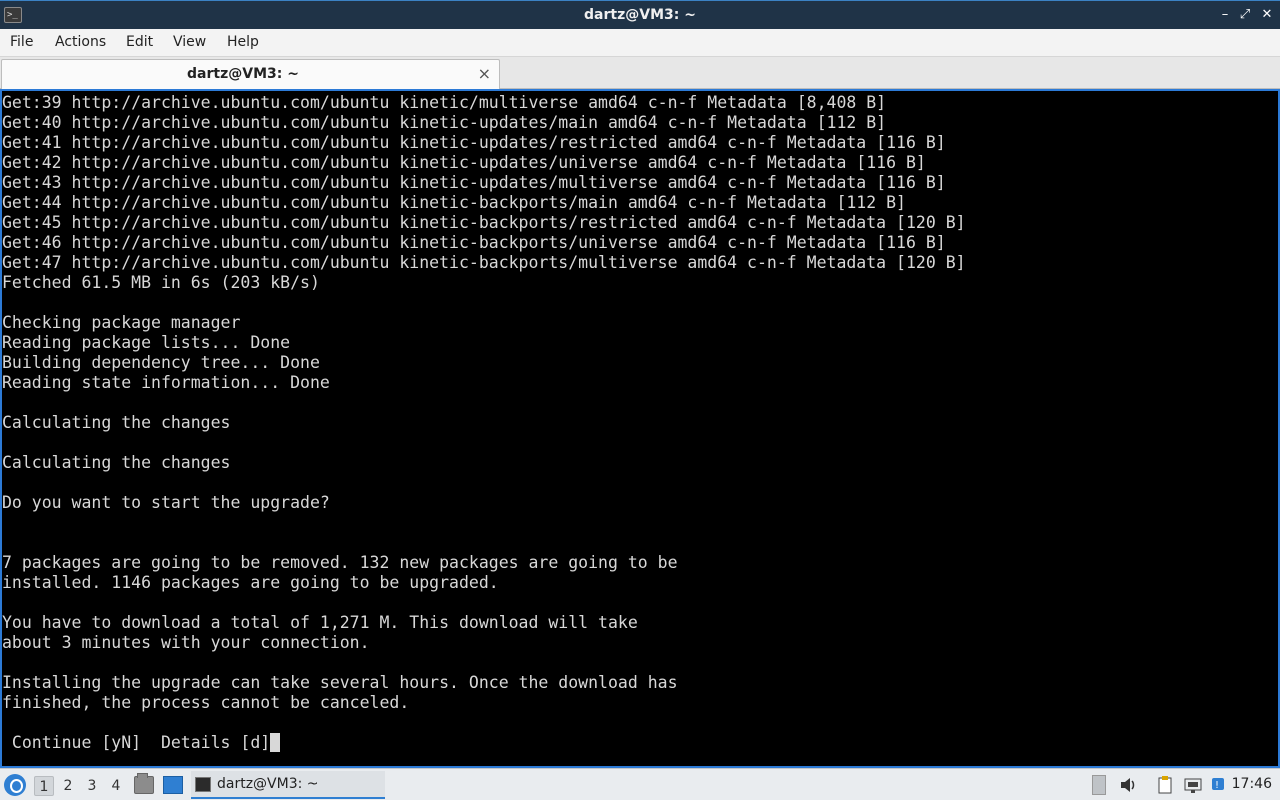  I want to click on workspace-3: 3, so click(92, 786).